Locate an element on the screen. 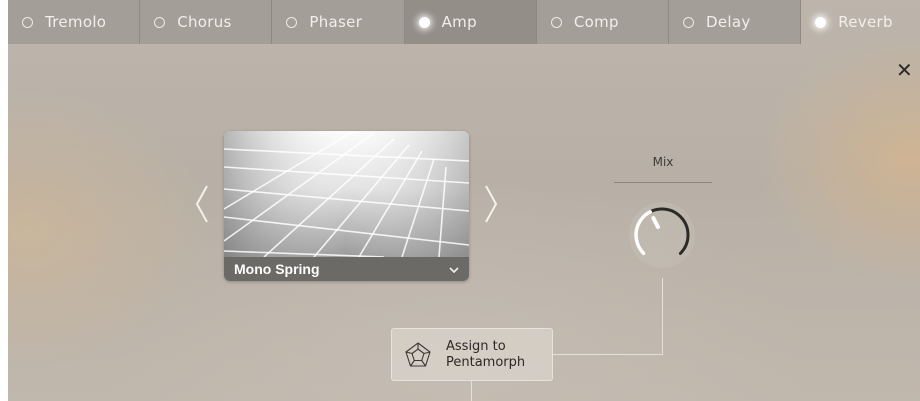  tab-label: Amp is located at coordinates (459, 22).